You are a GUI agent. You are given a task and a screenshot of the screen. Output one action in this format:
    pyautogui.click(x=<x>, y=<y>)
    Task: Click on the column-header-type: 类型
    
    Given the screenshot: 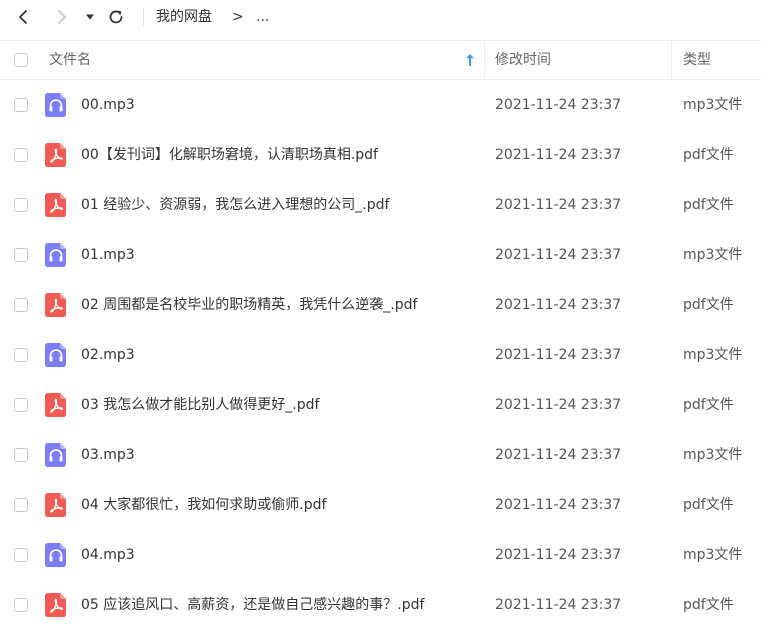 What is the action you would take?
    pyautogui.click(x=697, y=60)
    